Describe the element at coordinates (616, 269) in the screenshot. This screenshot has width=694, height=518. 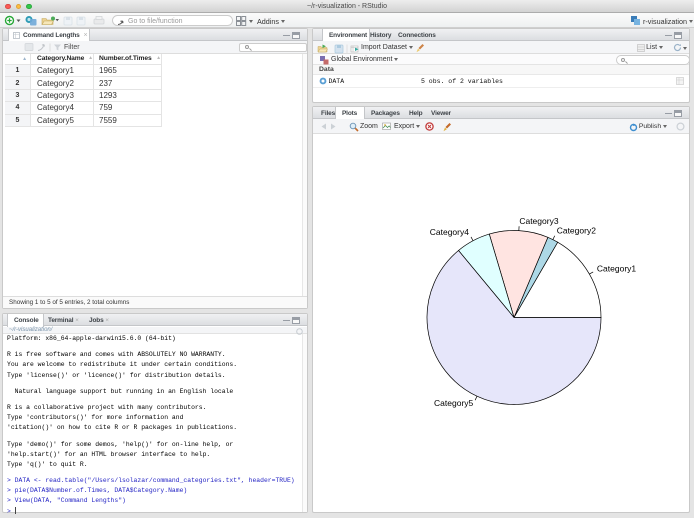
I see `svg-text: Category1` at that location.